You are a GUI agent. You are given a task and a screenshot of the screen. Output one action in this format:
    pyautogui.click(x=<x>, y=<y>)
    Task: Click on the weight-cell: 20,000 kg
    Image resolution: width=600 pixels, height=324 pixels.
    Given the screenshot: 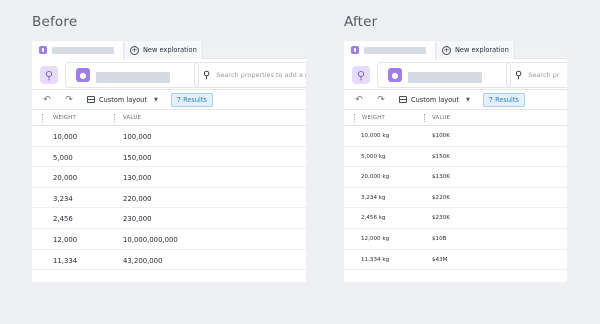 What is the action you would take?
    pyautogui.click(x=375, y=177)
    